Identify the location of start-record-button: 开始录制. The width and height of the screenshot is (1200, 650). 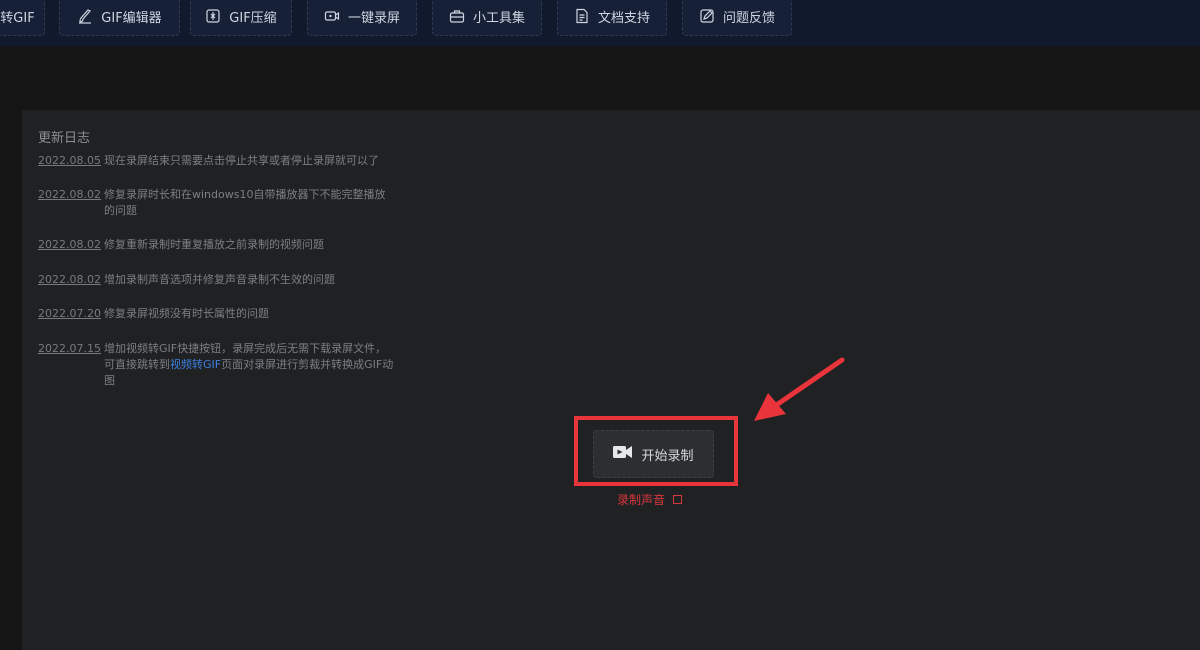
(653, 454).